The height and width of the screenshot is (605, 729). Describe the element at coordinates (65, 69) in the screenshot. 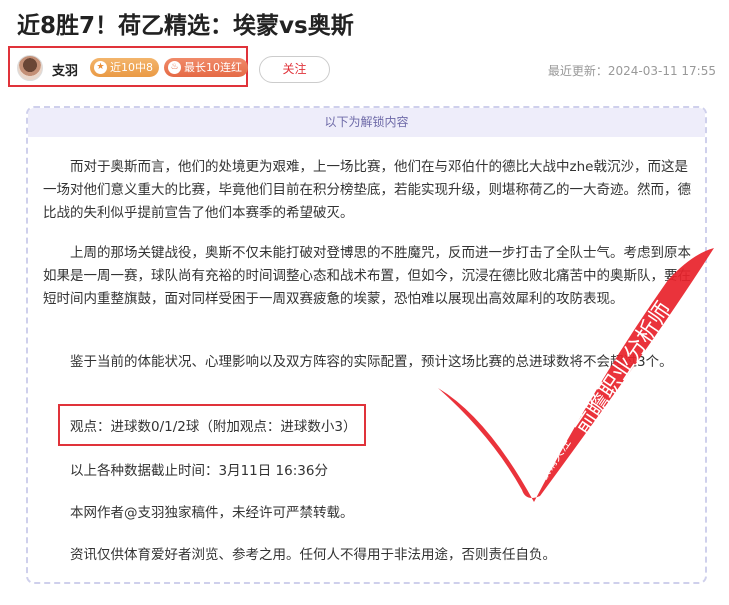

I see `author-name: 支羽` at that location.